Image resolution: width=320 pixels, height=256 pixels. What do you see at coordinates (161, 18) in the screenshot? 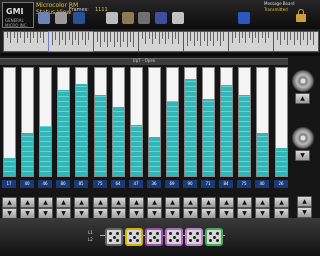
I see `help-icon` at bounding box center [161, 18].